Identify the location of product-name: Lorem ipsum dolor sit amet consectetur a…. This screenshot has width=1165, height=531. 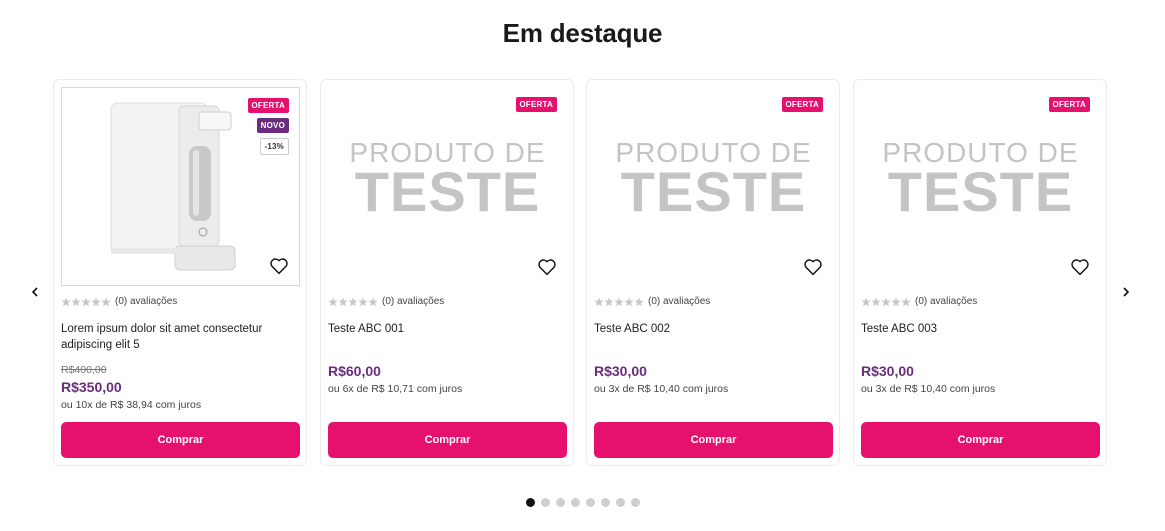
(181, 337).